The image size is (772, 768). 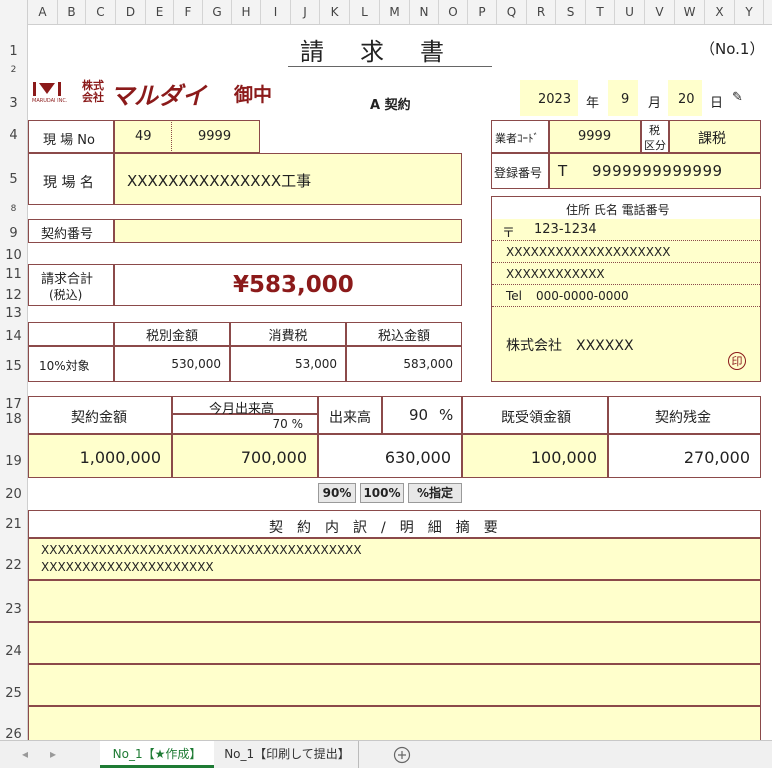 I want to click on sheet-tab-bar: ◂ ▸ No_1【★作成】 No_1【印刷して提出】, so click(x=386, y=754).